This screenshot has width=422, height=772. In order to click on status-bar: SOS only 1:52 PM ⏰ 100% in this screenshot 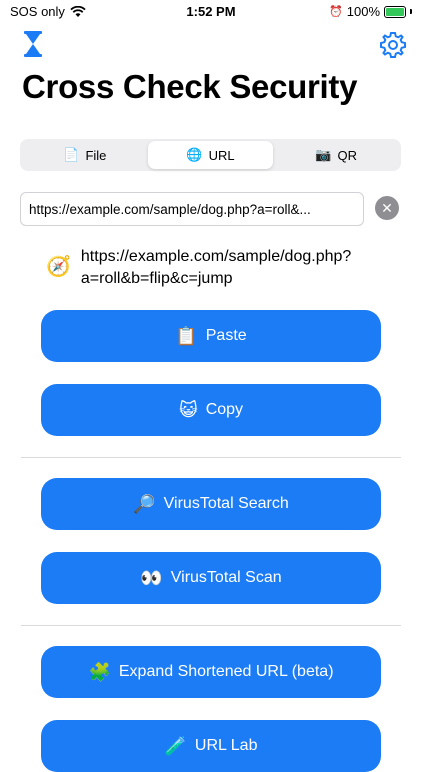, I will do `click(211, 13)`.